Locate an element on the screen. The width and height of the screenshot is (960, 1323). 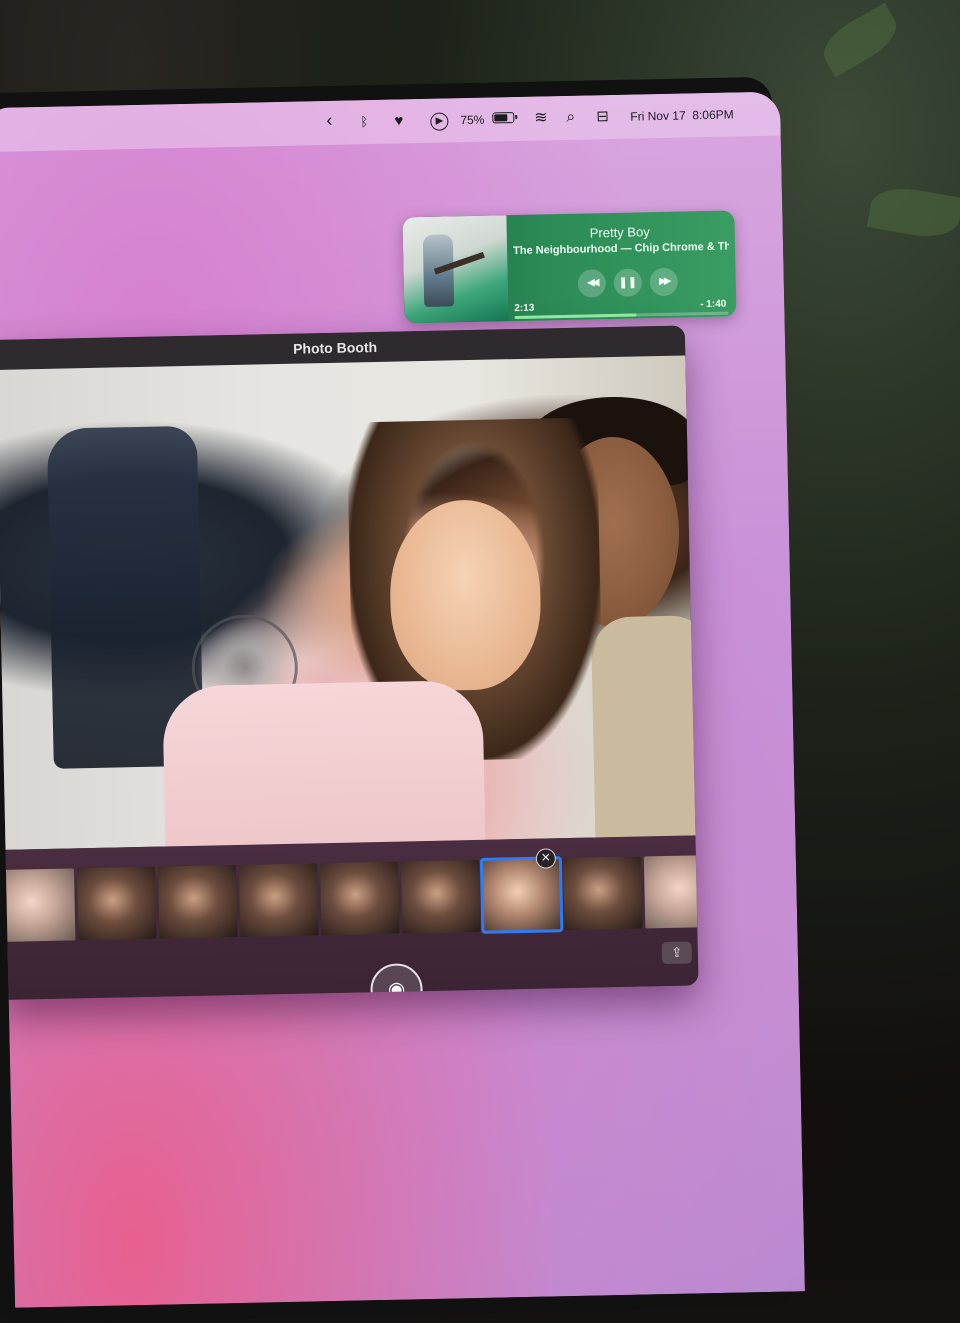
play-circle-icon: ▶ is located at coordinates (439, 121).